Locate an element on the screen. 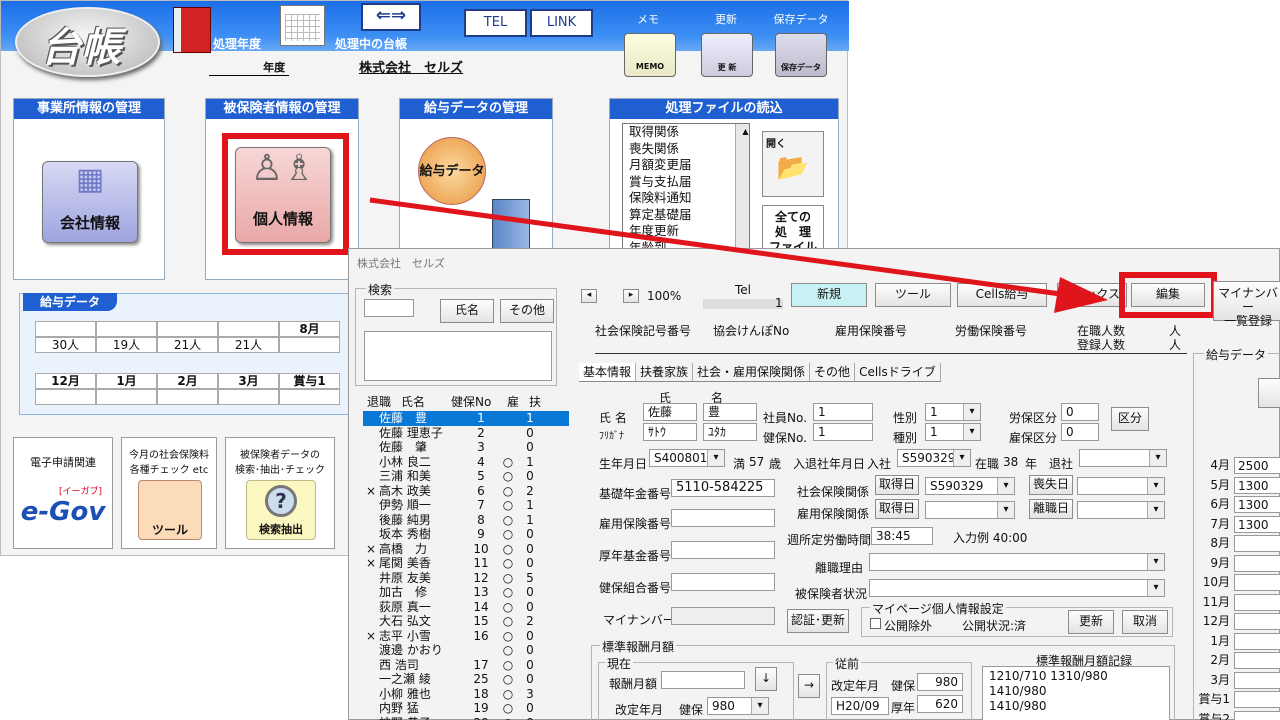  pointer-arrow is located at coordinates (738, 255).